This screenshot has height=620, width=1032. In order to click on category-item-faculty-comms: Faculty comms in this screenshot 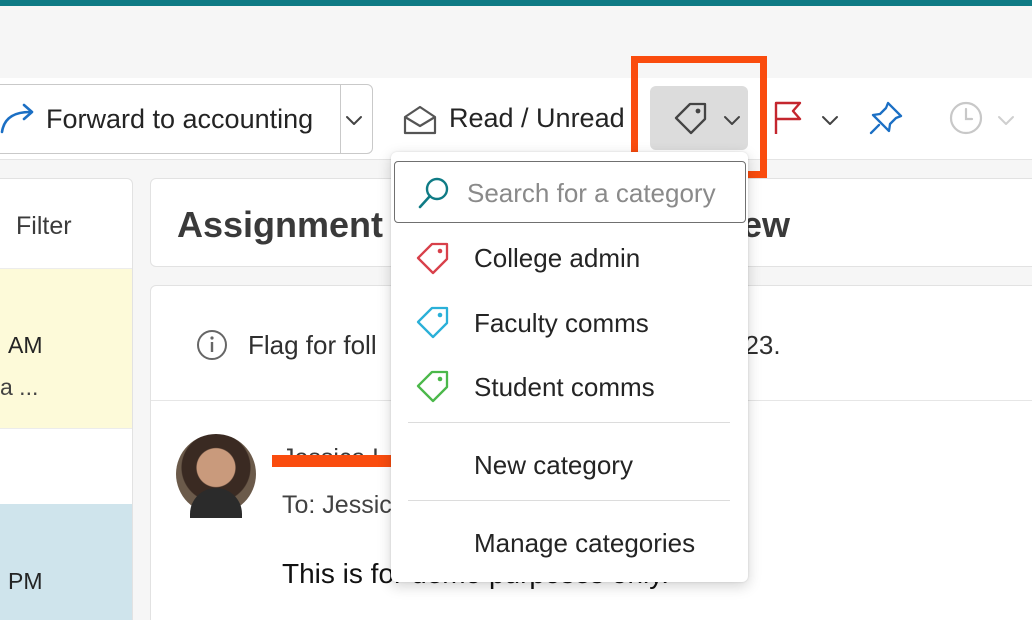, I will do `click(561, 323)`.